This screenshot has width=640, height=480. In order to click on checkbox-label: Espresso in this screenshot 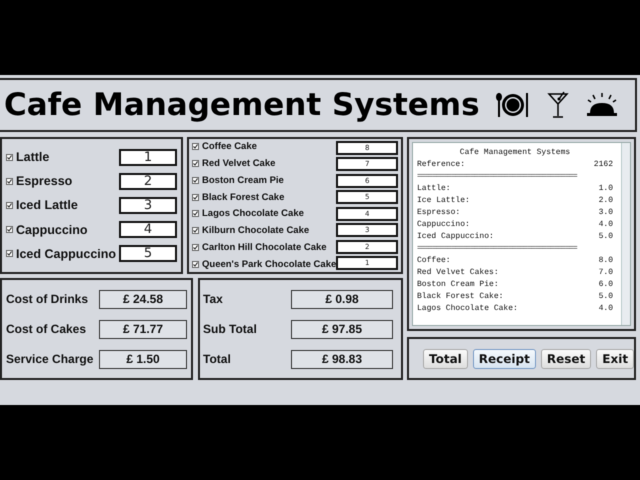, I will do `click(39, 181)`.